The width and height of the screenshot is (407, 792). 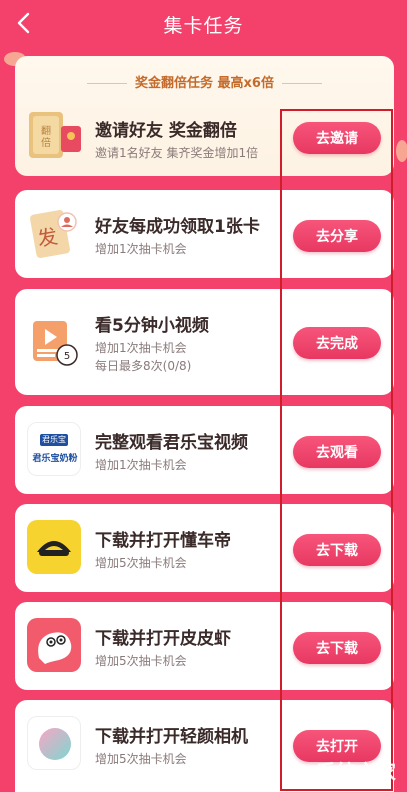 I want to click on task-title: 看5分钟小视频, so click(x=152, y=326).